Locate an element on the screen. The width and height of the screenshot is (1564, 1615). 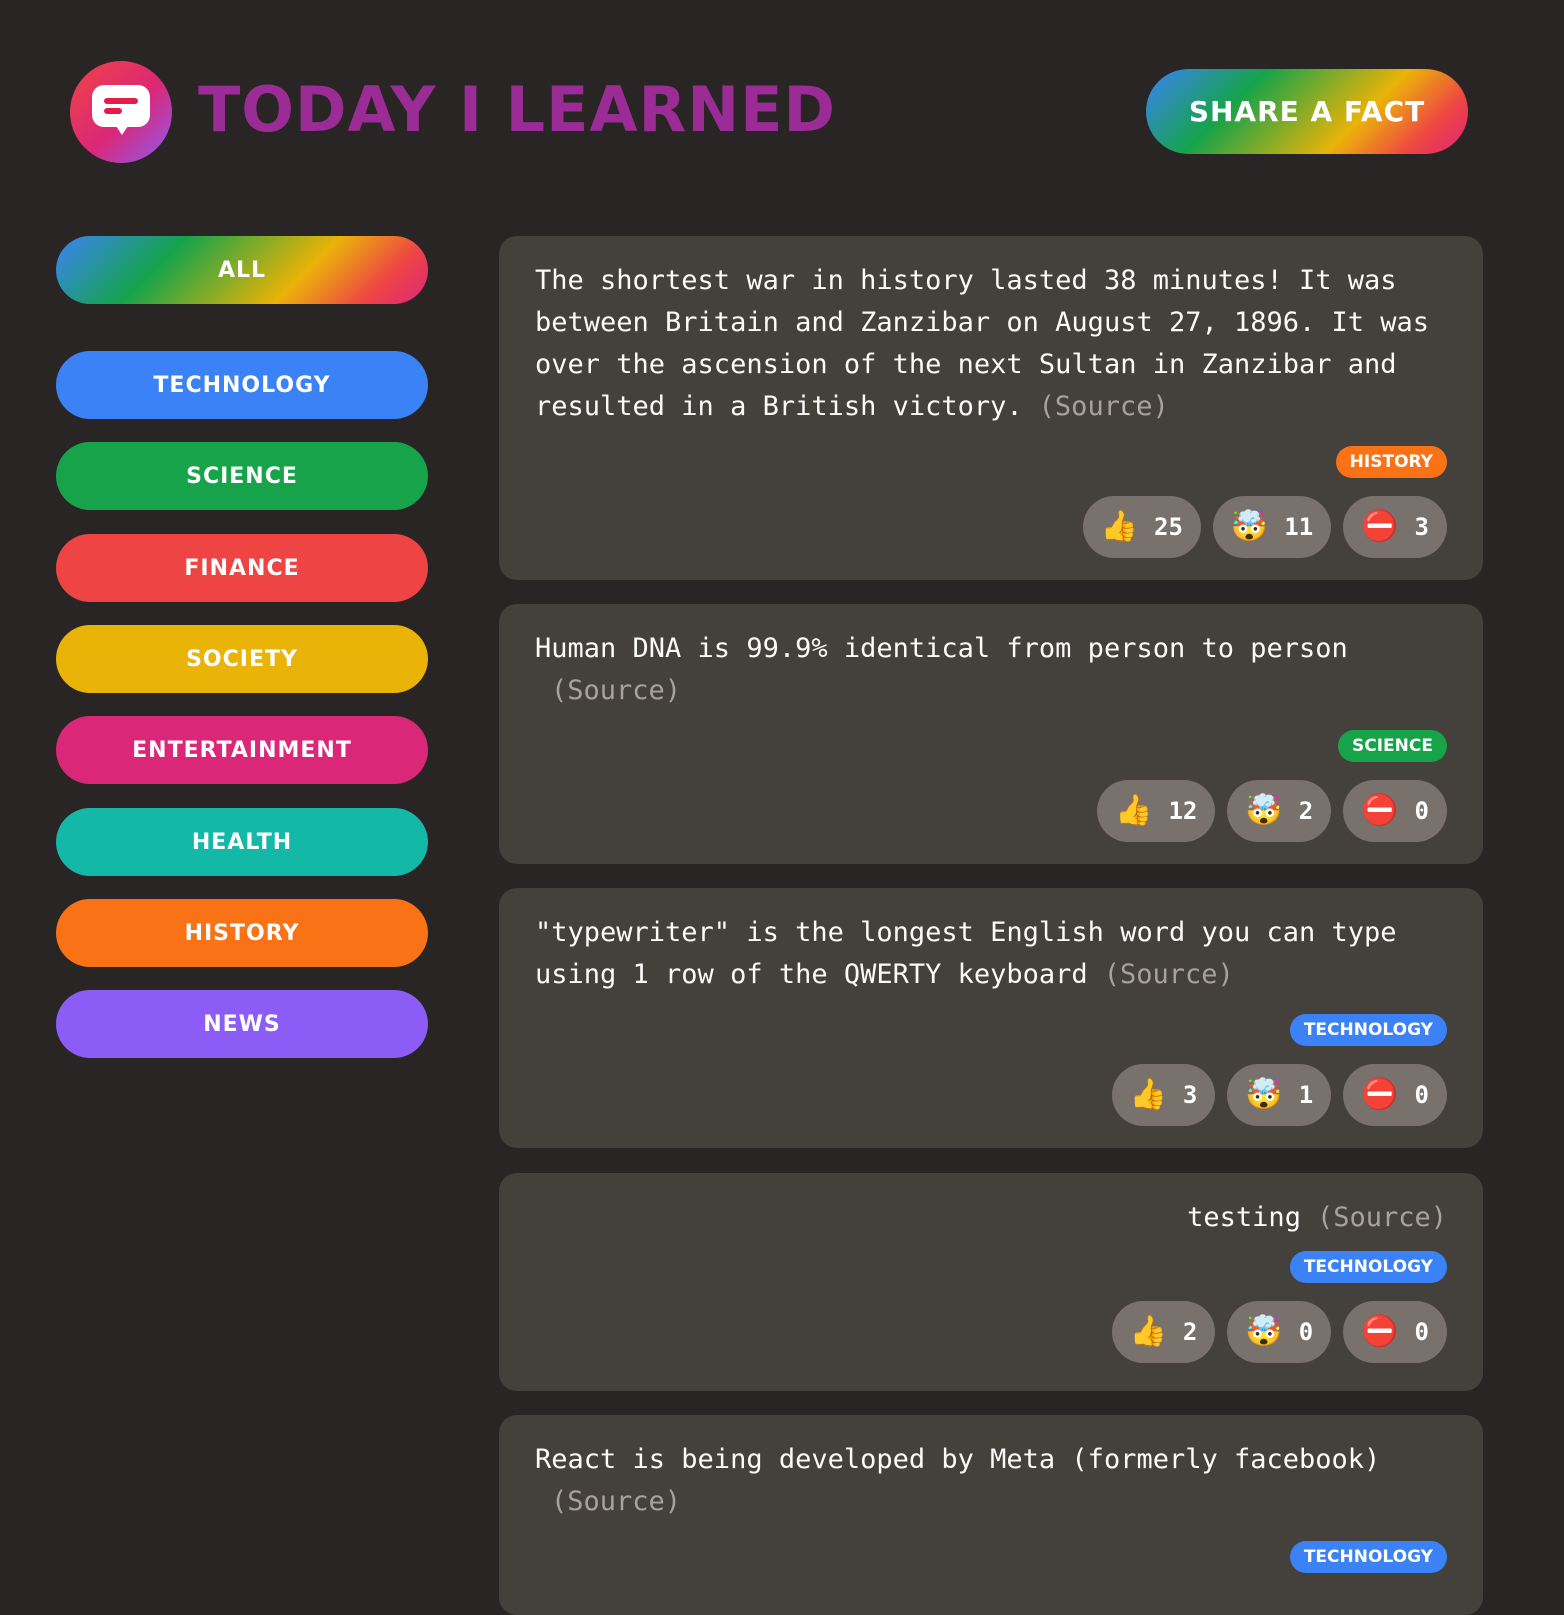
category-tag: Science is located at coordinates (1392, 746).